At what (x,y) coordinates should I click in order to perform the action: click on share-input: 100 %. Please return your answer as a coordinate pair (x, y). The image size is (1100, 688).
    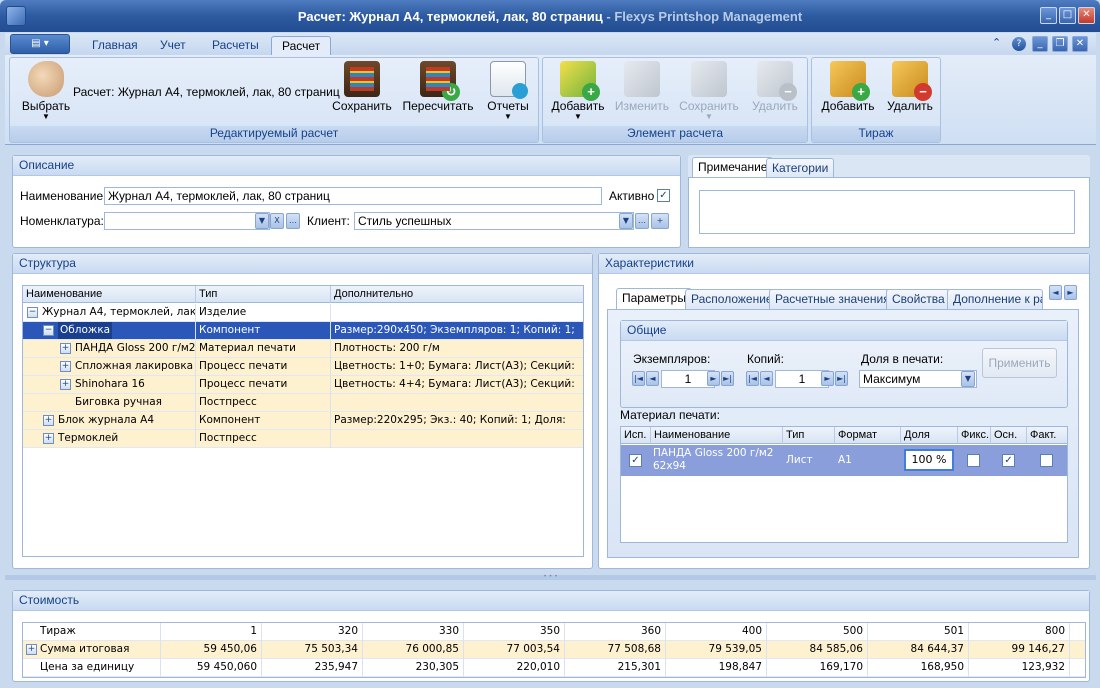
    Looking at the image, I should click on (929, 460).